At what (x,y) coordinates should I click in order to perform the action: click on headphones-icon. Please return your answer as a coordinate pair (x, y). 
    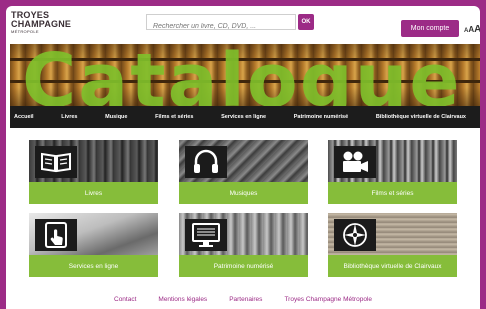
    Looking at the image, I should click on (206, 162).